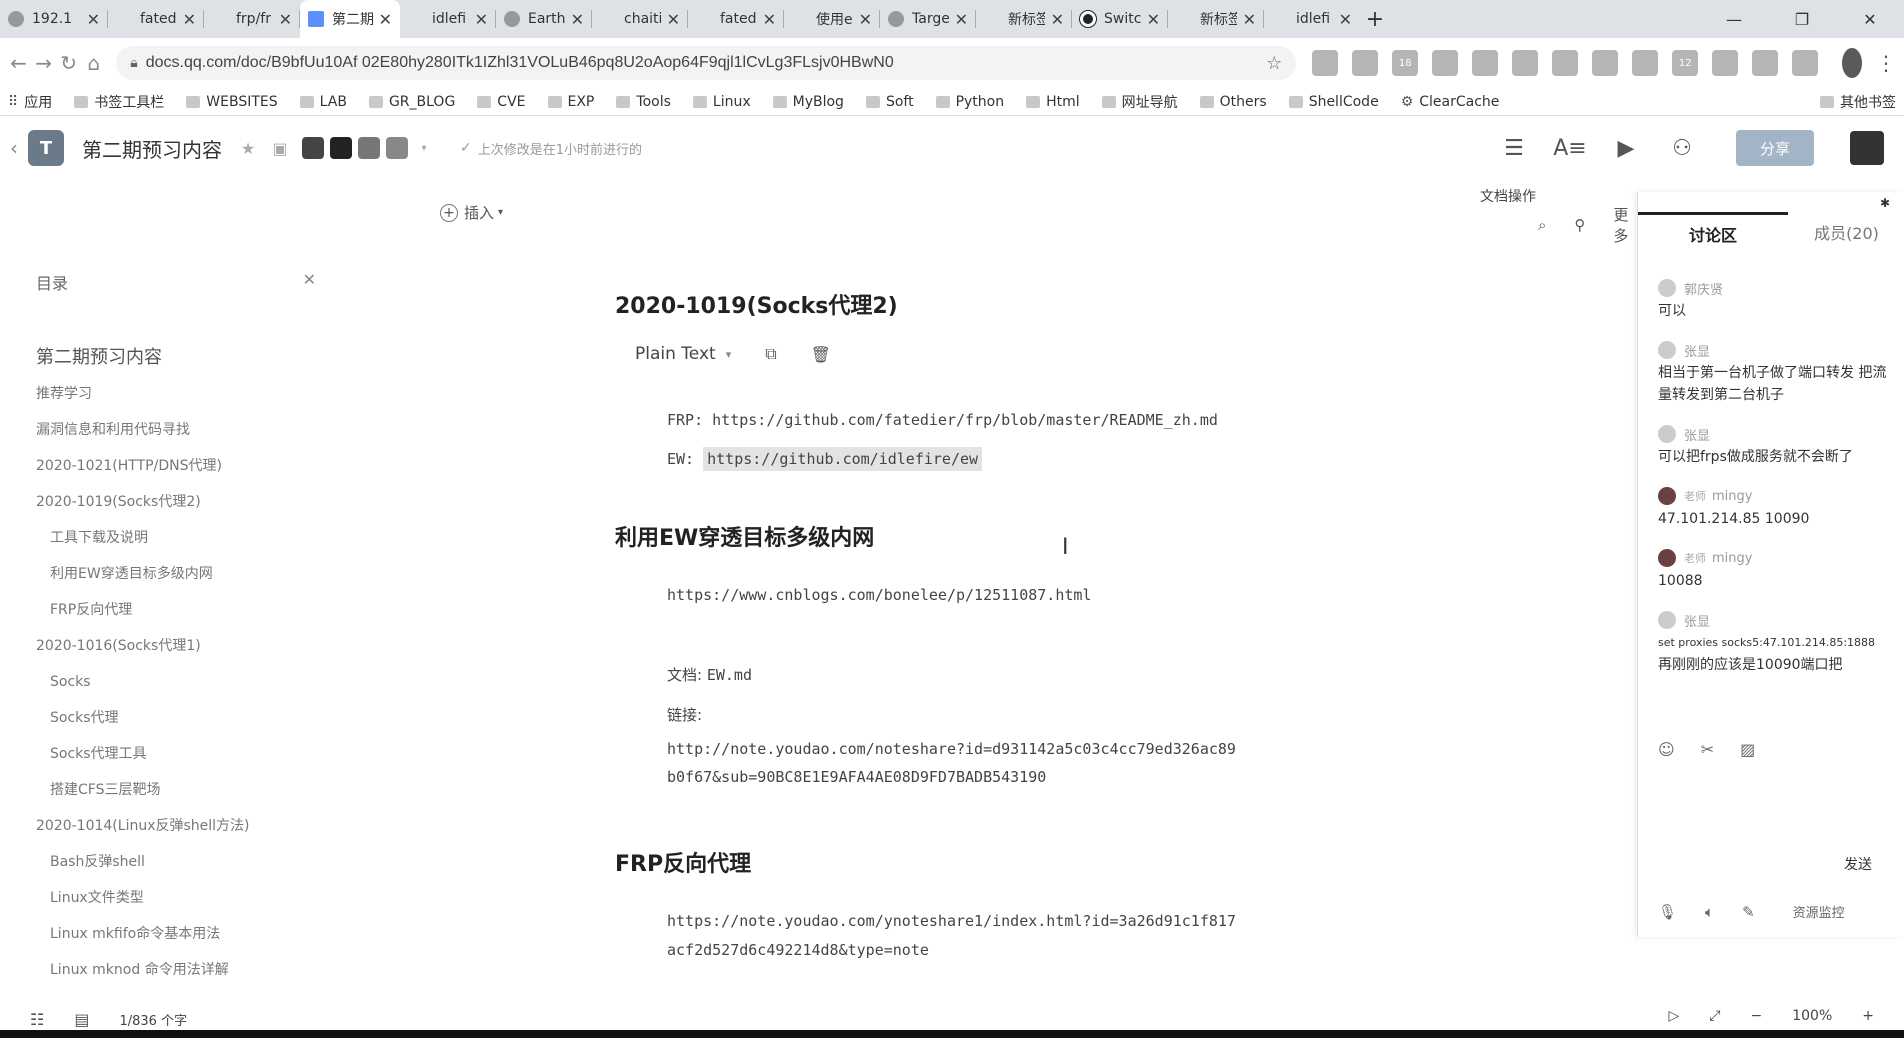 This screenshot has height=1038, width=1904. What do you see at coordinates (181, 934) in the screenshot?
I see `outline-item: Linux mkfifo命令基本用法` at bounding box center [181, 934].